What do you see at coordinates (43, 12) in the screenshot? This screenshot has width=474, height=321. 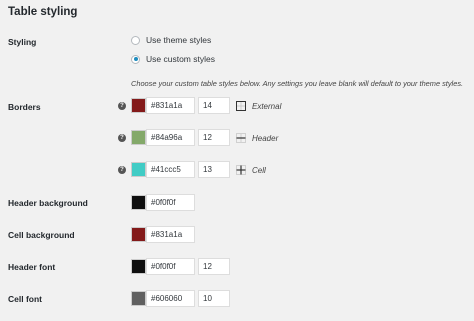 I see `section-title: Table styling` at bounding box center [43, 12].